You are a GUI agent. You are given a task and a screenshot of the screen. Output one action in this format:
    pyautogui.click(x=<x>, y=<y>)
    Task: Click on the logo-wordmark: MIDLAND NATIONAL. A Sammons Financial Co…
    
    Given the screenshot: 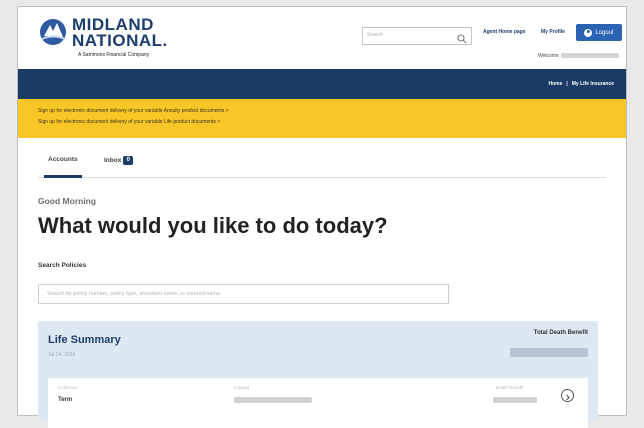 What is the action you would take?
    pyautogui.click(x=120, y=37)
    